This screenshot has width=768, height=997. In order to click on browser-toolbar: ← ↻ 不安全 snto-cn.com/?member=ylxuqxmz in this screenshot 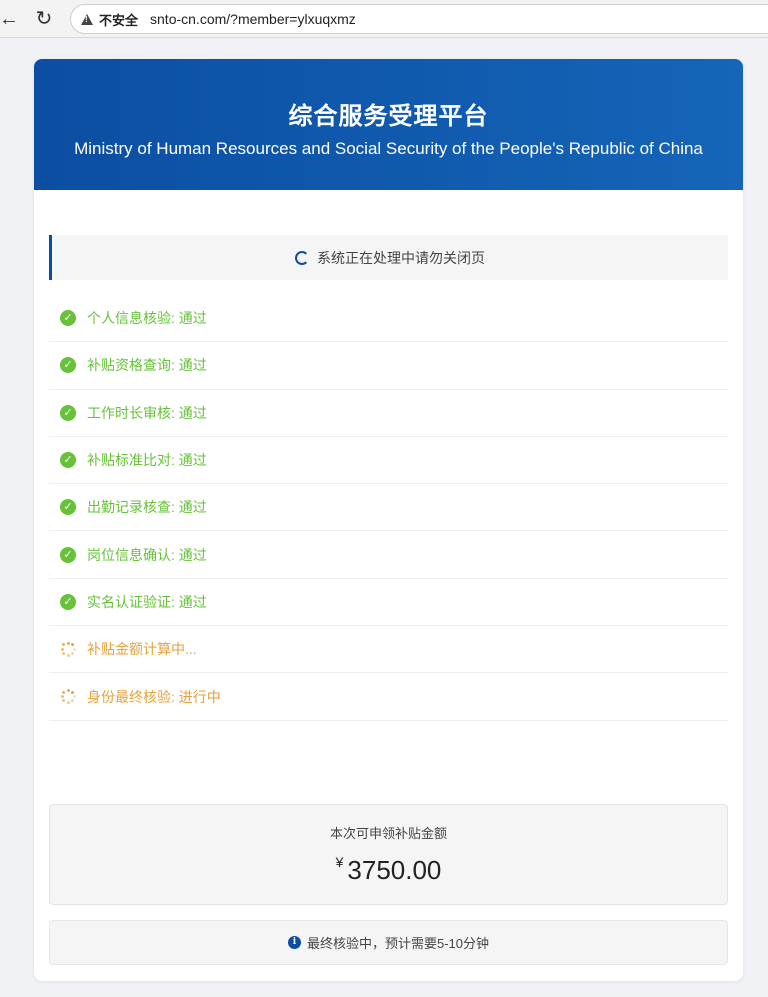, I will do `click(384, 19)`.